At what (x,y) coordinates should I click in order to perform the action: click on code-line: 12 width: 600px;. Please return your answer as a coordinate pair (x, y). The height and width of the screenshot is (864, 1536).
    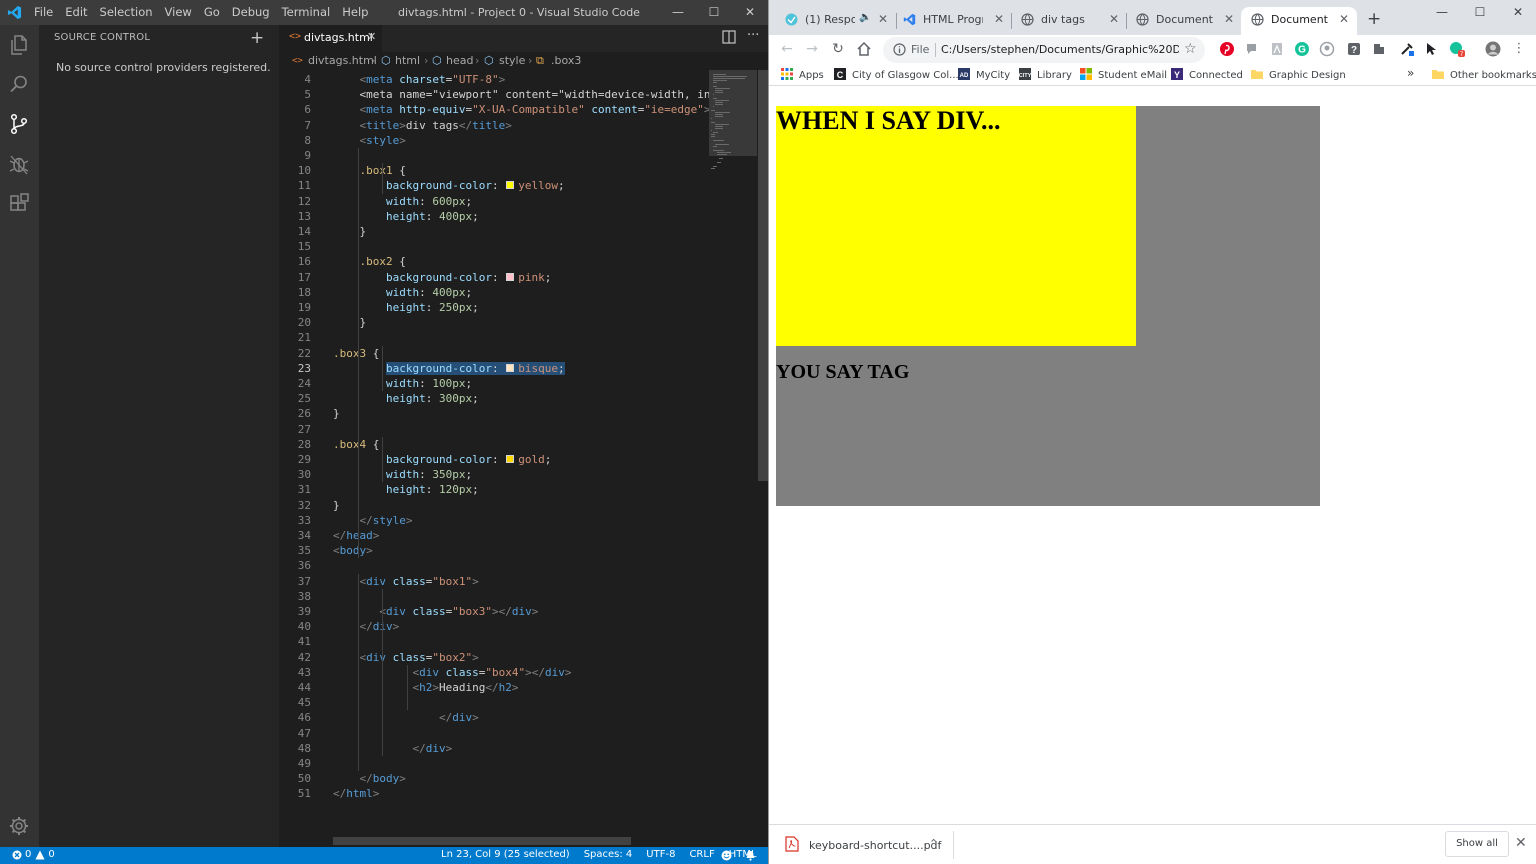
    Looking at the image, I should click on (494, 201).